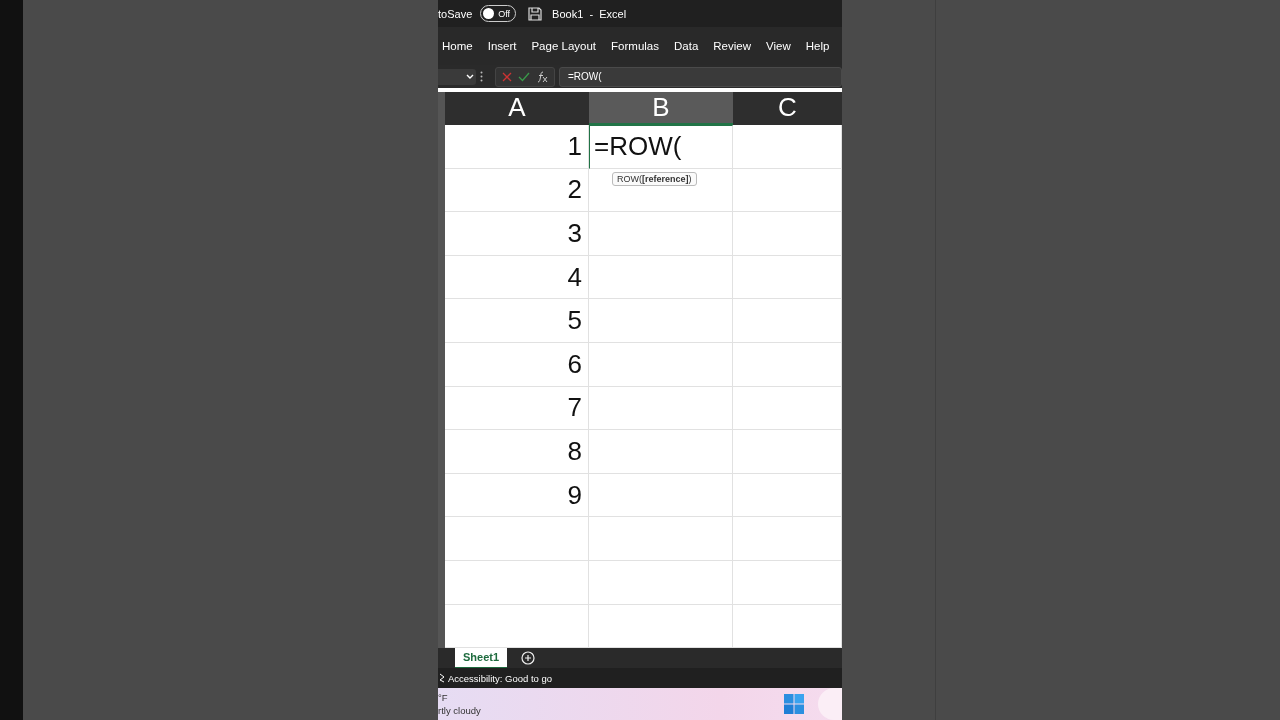  Describe the element at coordinates (517, 495) in the screenshot. I see `table-cell: 9` at that location.